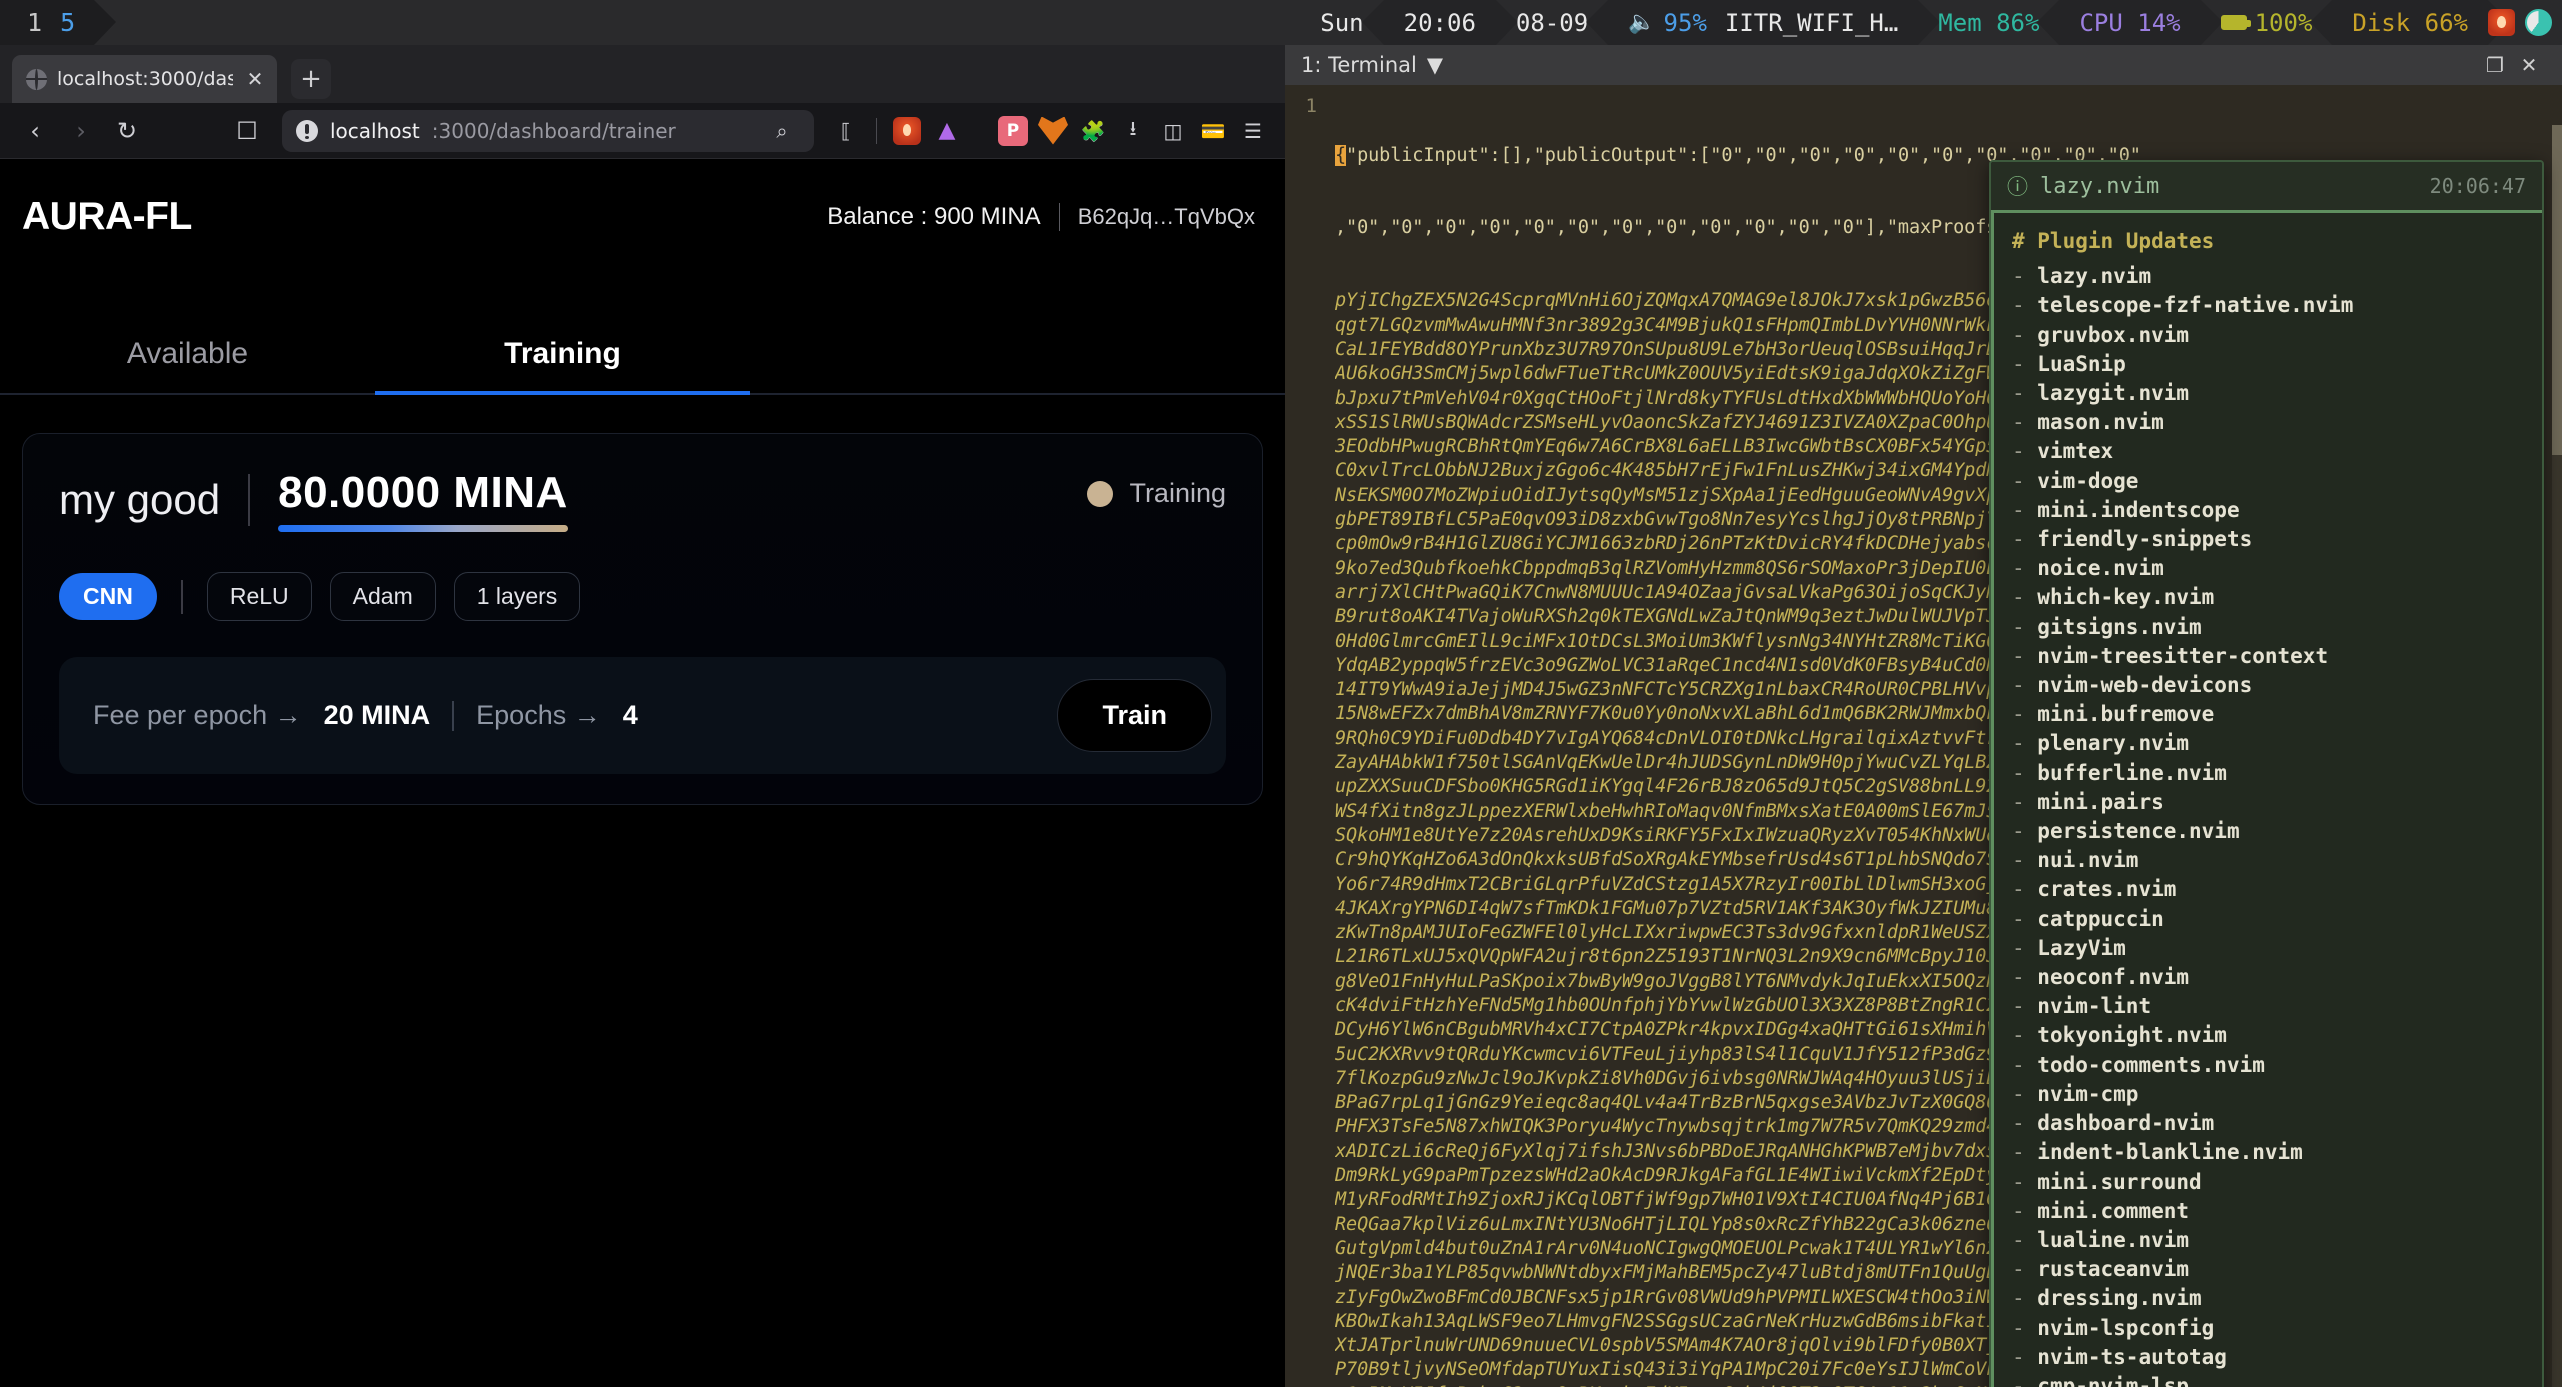  Describe the element at coordinates (2113, 334) in the screenshot. I see `plugin-name: gruvbox.nvim` at that location.